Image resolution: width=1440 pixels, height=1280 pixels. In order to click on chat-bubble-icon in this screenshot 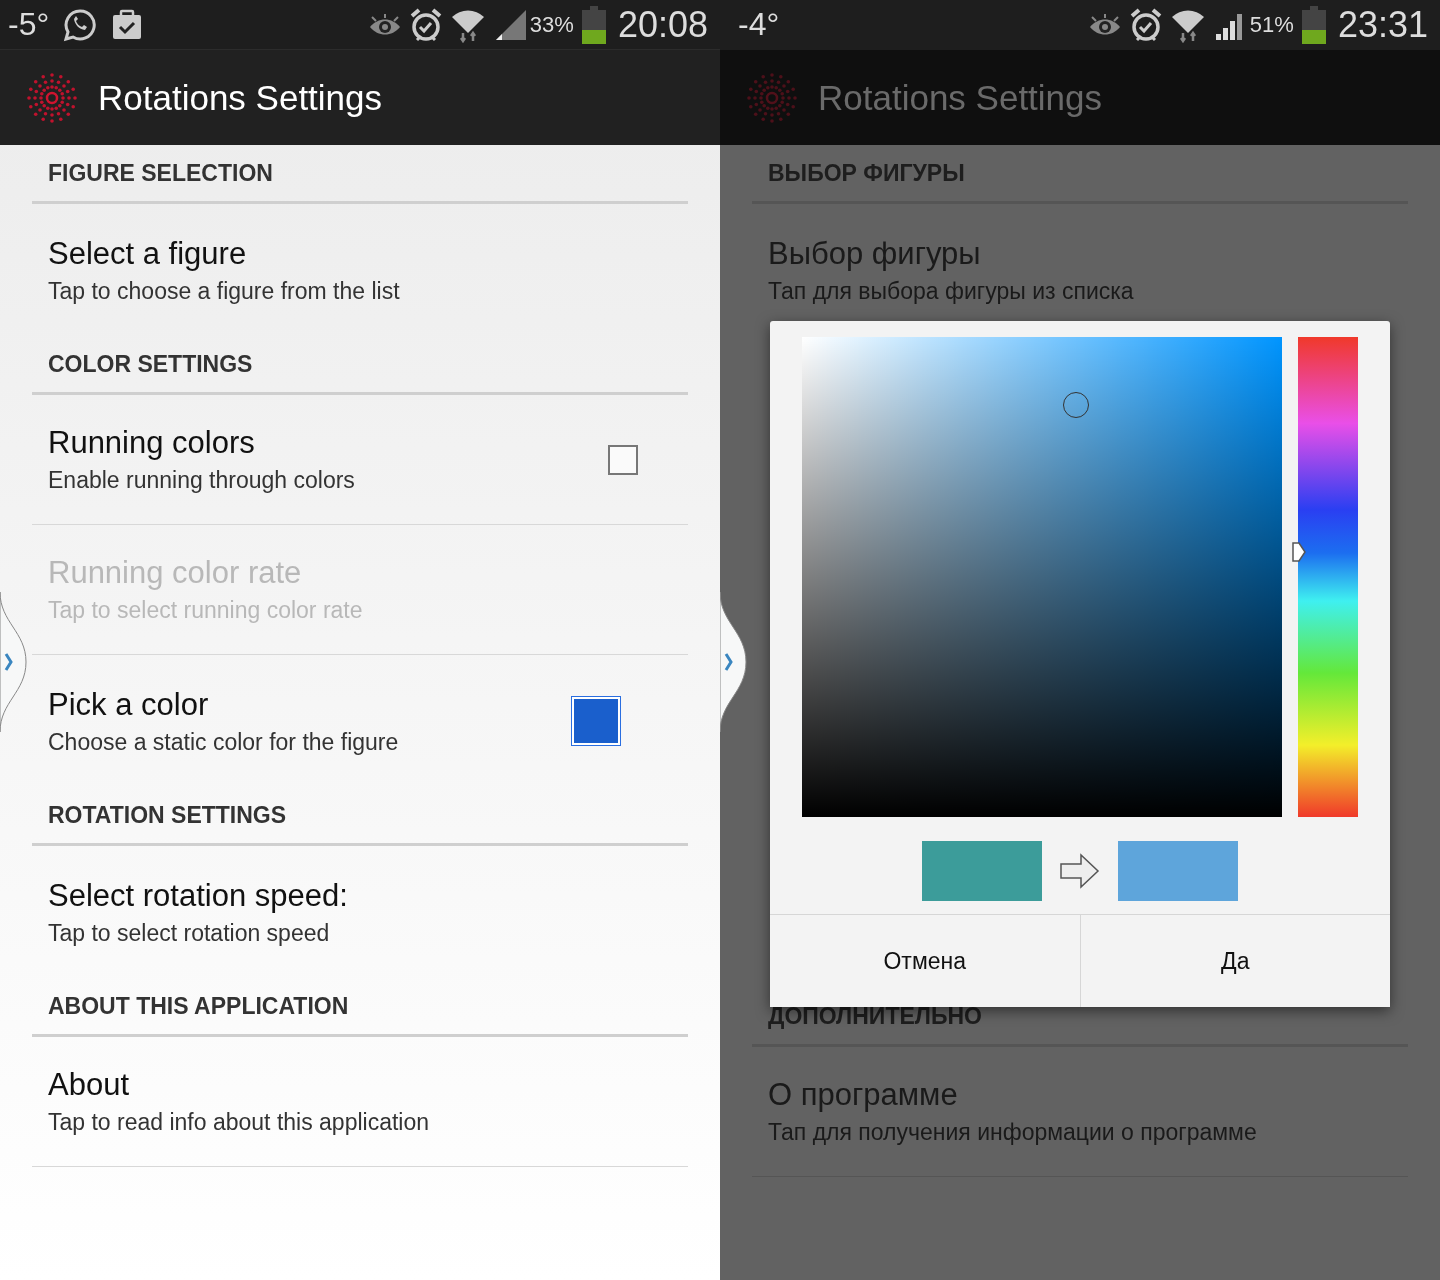, I will do `click(80, 24)`.